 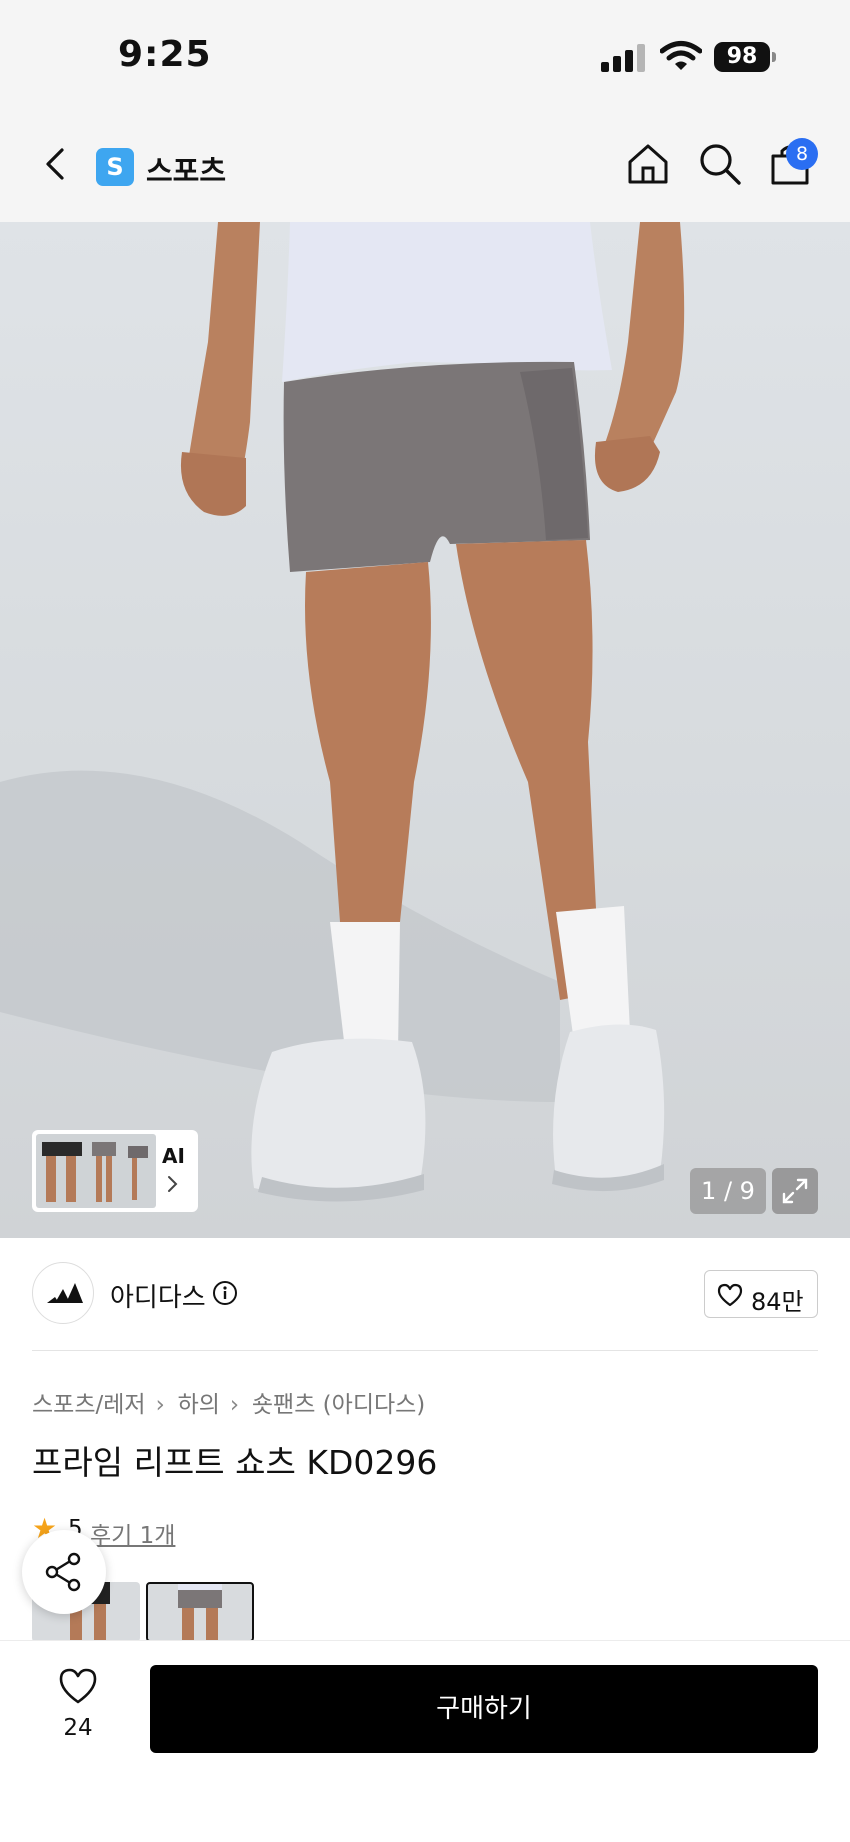 I want to click on ai-lookbook-card: AI, so click(x=115, y=1171).